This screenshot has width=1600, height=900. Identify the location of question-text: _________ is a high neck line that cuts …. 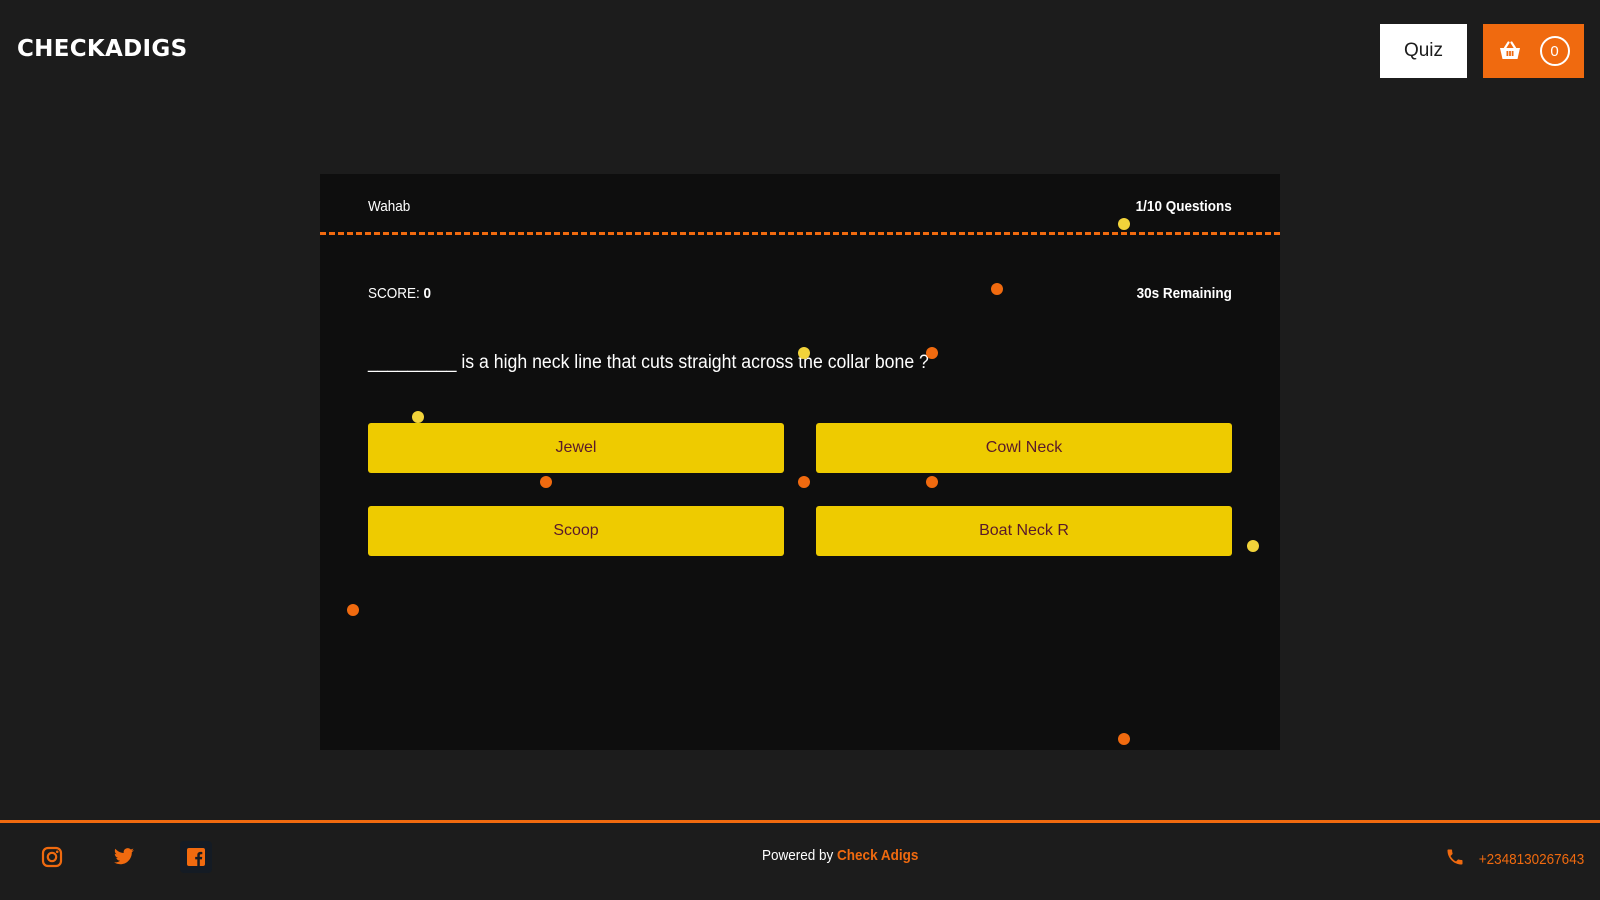
(648, 362).